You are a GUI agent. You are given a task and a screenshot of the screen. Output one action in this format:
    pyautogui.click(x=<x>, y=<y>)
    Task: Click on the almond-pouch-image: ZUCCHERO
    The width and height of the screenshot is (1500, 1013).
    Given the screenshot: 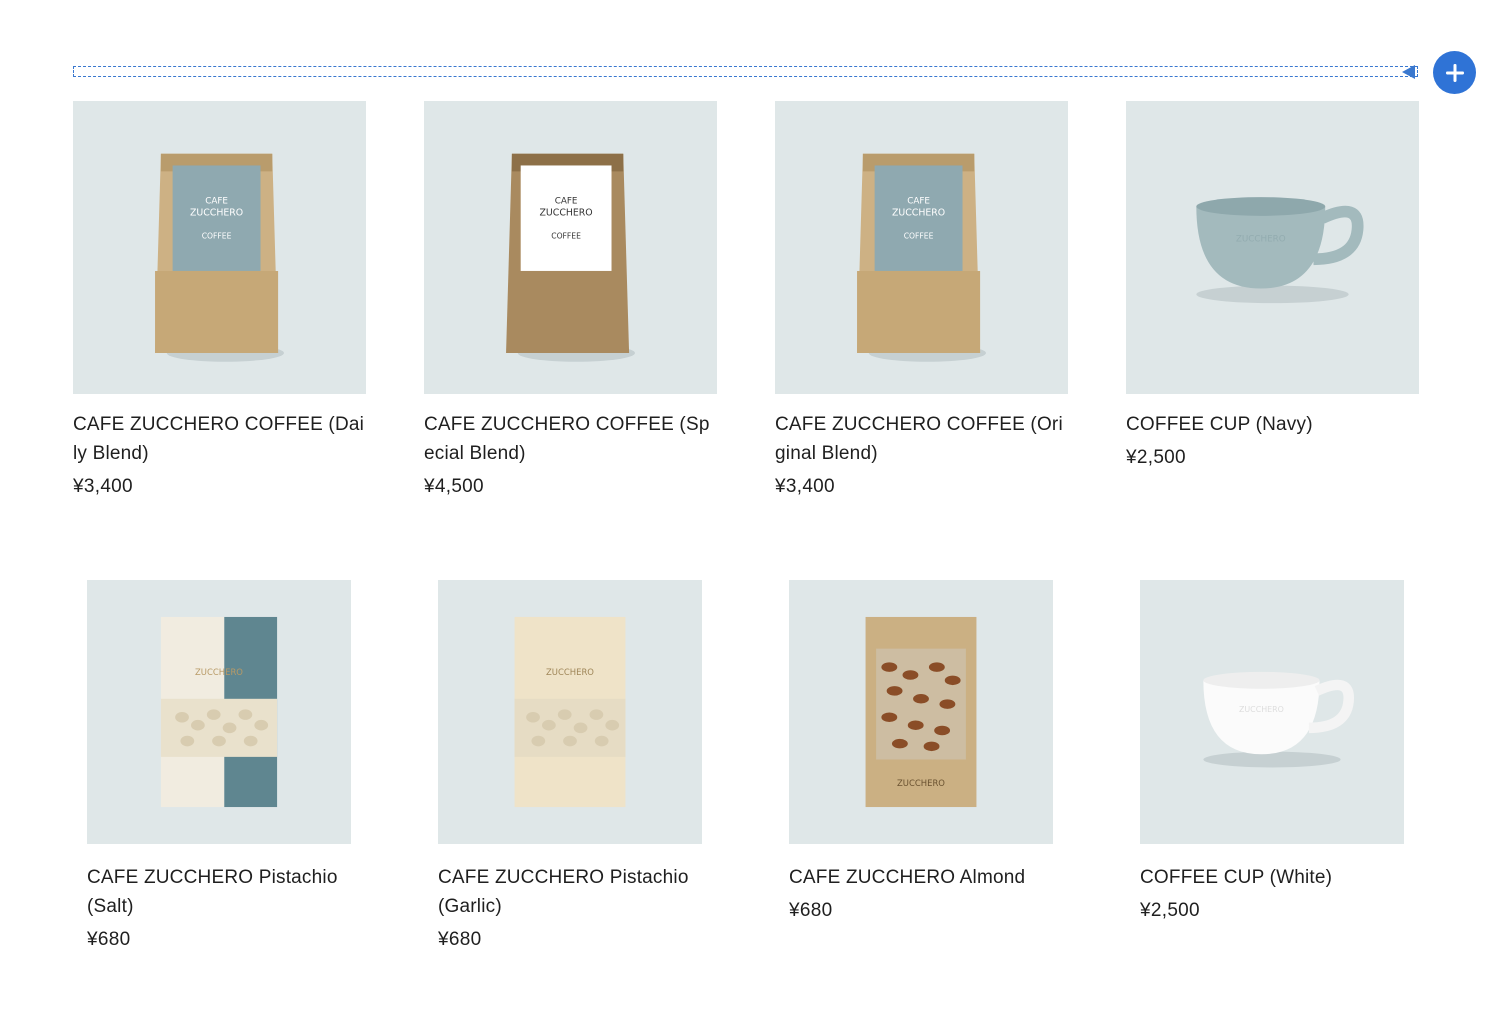 What is the action you would take?
    pyautogui.click(x=921, y=712)
    